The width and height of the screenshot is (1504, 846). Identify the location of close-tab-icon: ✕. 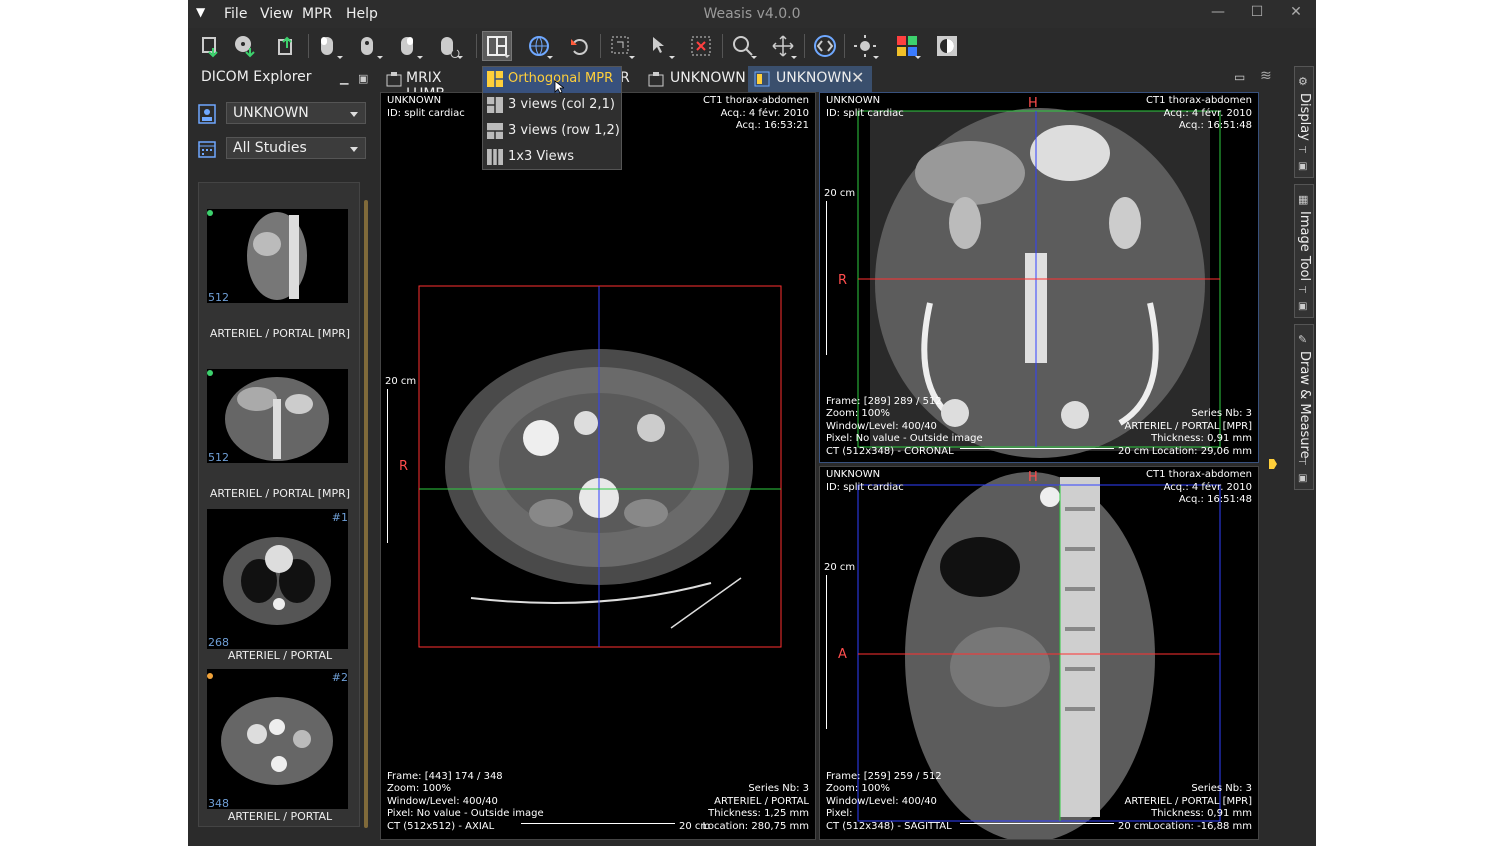
(857, 77).